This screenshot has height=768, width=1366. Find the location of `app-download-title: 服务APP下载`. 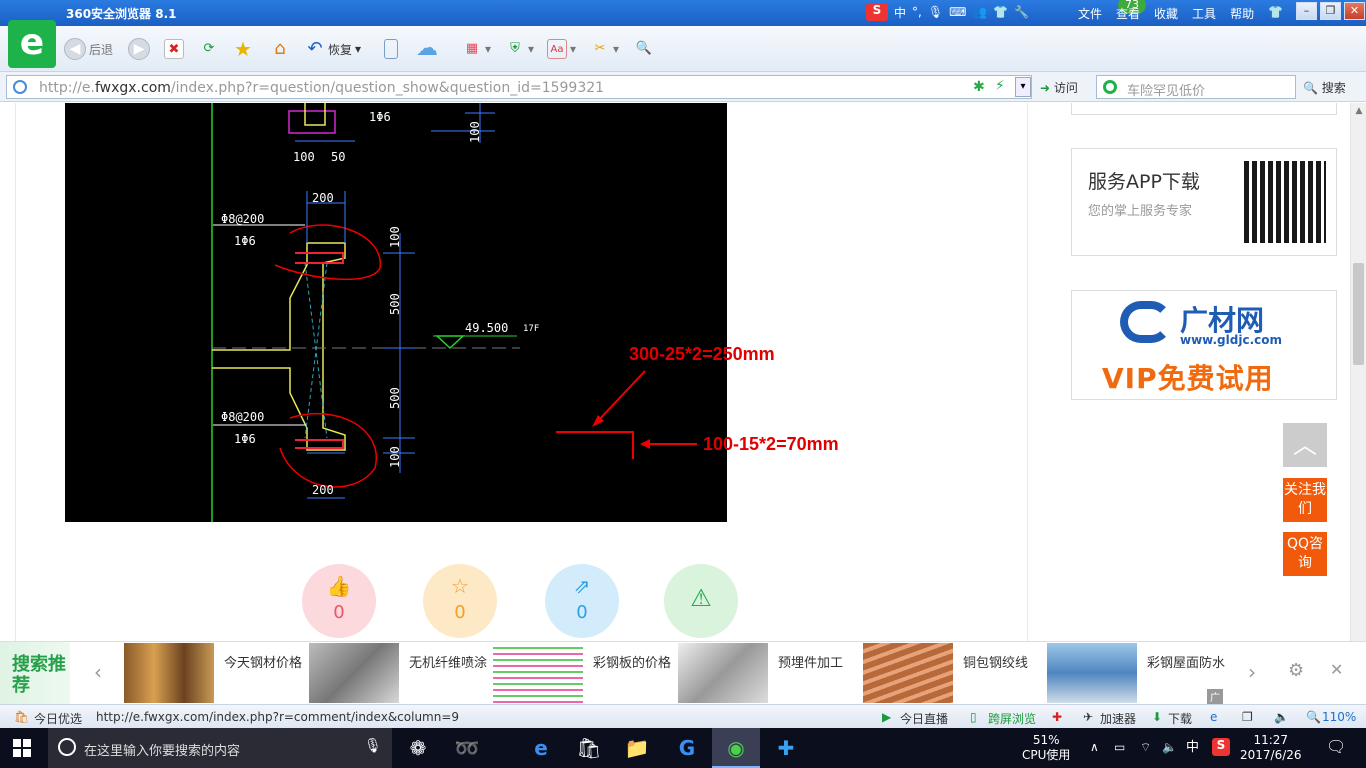

app-download-title: 服务APP下载 is located at coordinates (1144, 182).